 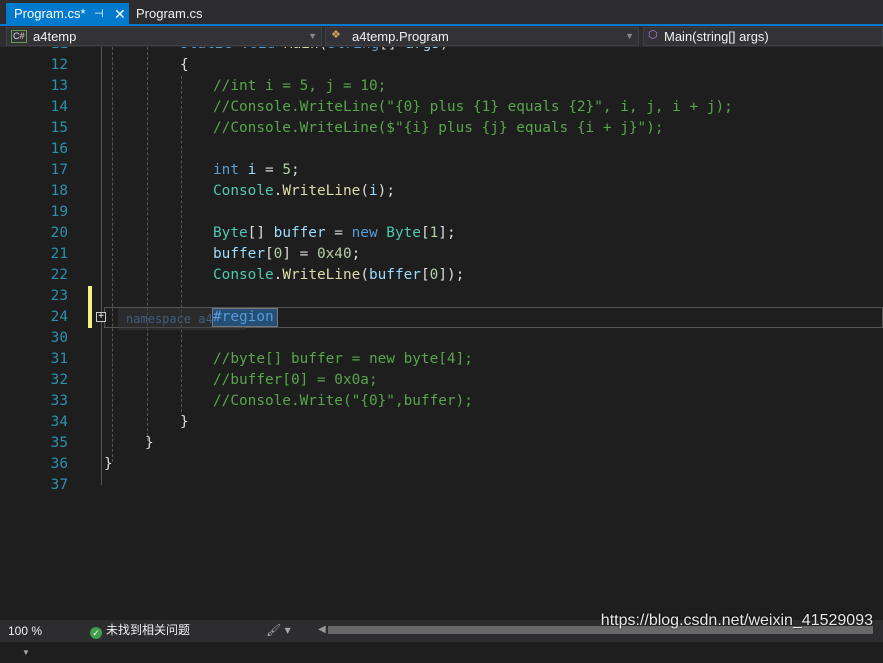 I want to click on issues-indicator: ✓ 未找到相关问题, so click(x=140, y=630).